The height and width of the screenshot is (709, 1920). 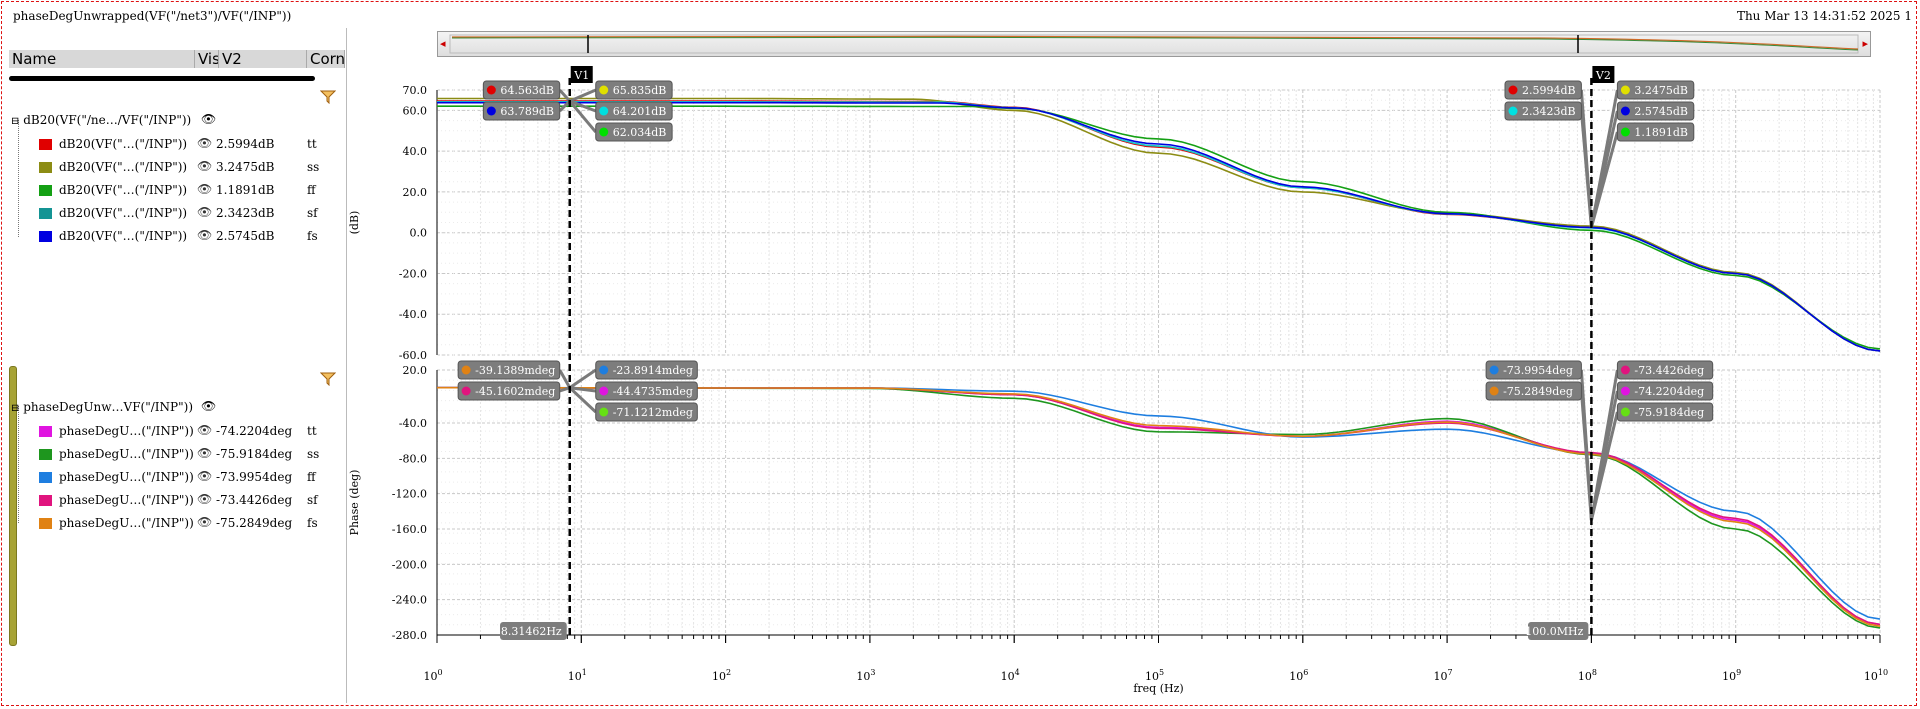 I want to click on y-tick-label: -200.0, so click(x=409, y=564).